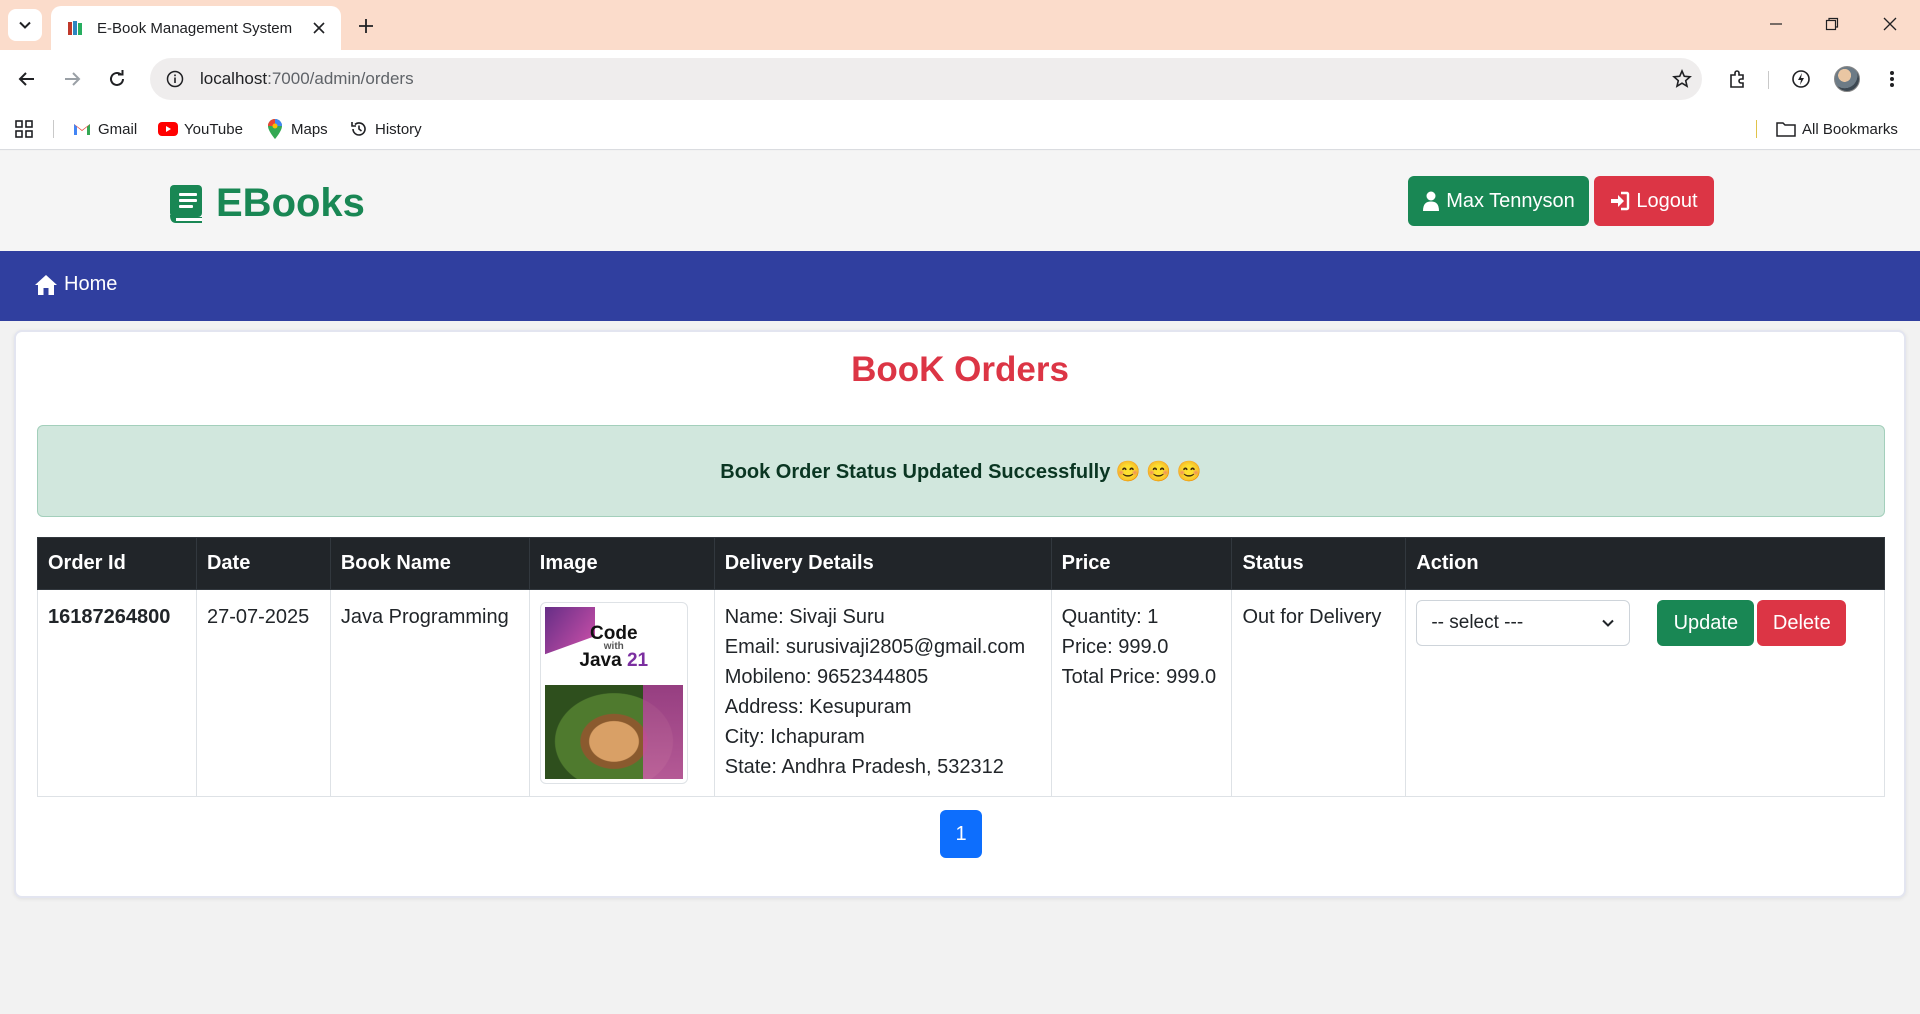  I want to click on url-text: localhost:7000/admin/orders, so click(926, 79).